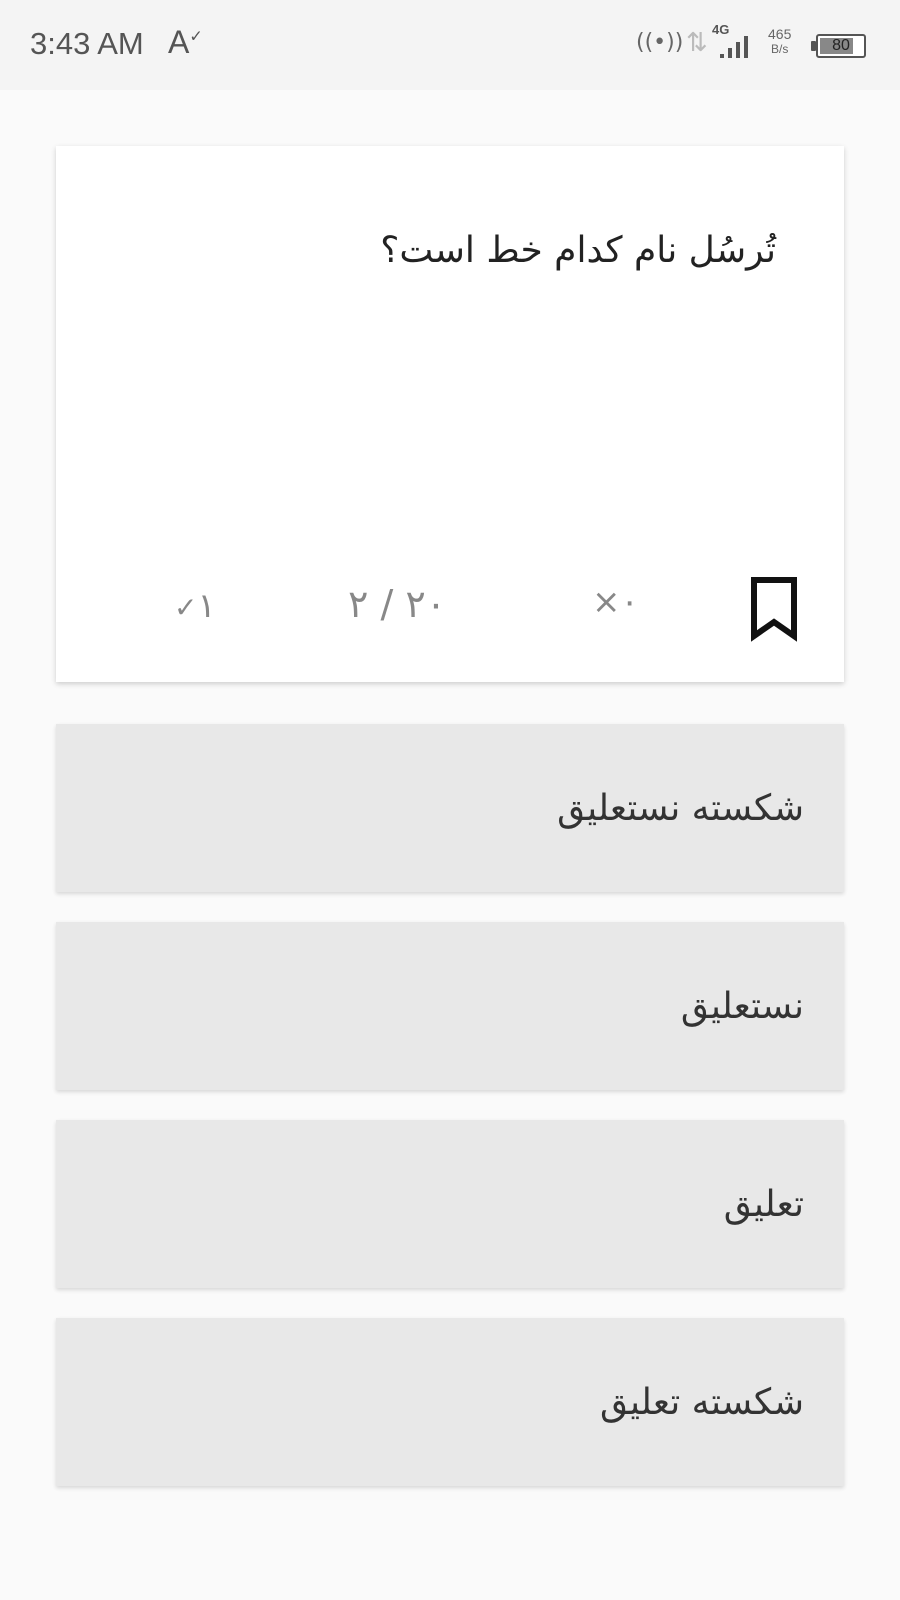 The image size is (900, 1600). I want to click on bookmark-icon, so click(774, 609).